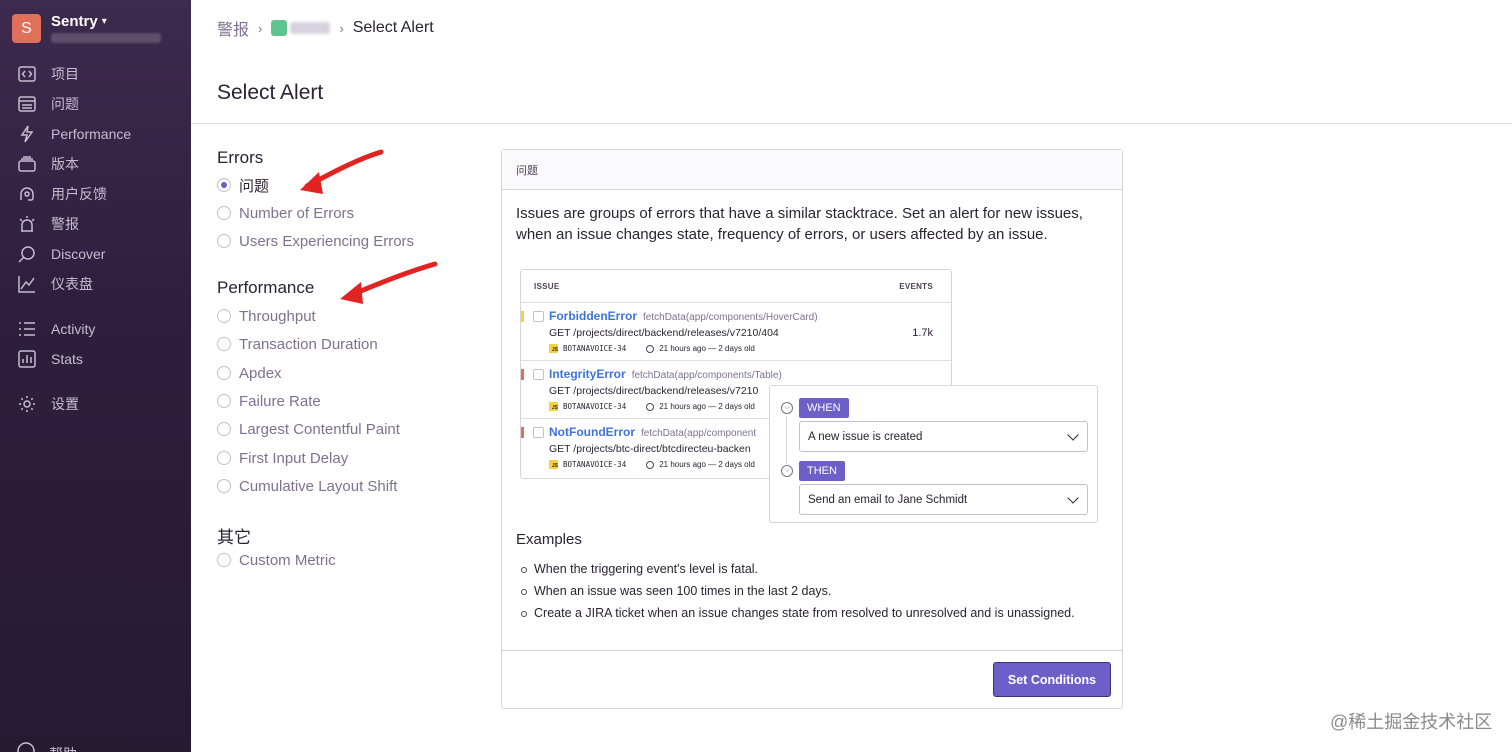 The height and width of the screenshot is (752, 1512). Describe the element at coordinates (824, 408) in the screenshot. I see `when-tag: WHEN` at that location.